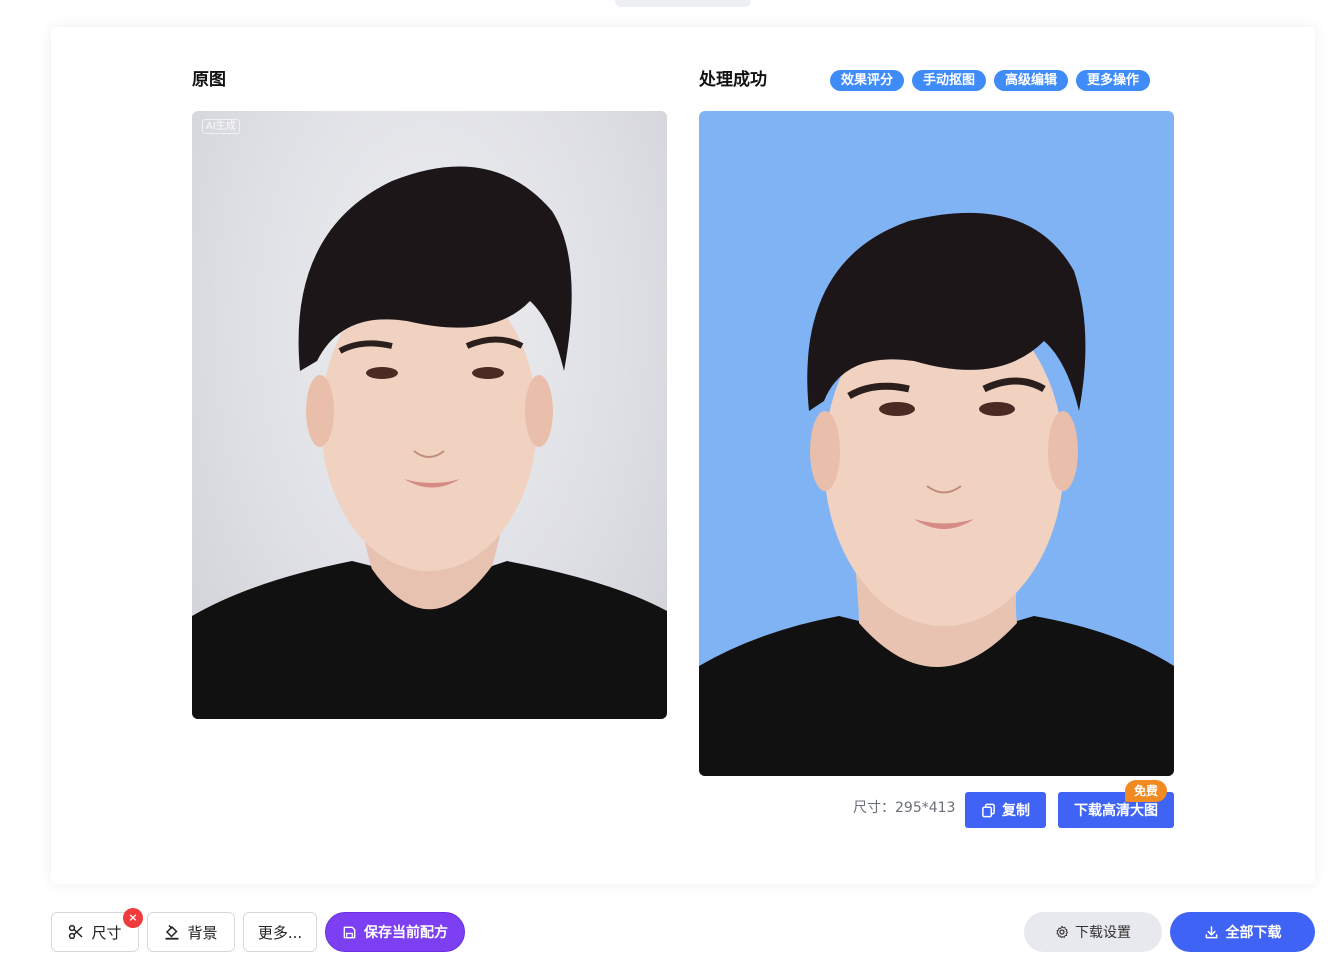 This screenshot has height=972, width=1335. Describe the element at coordinates (1016, 811) in the screenshot. I see `copy-label: 复制` at that location.